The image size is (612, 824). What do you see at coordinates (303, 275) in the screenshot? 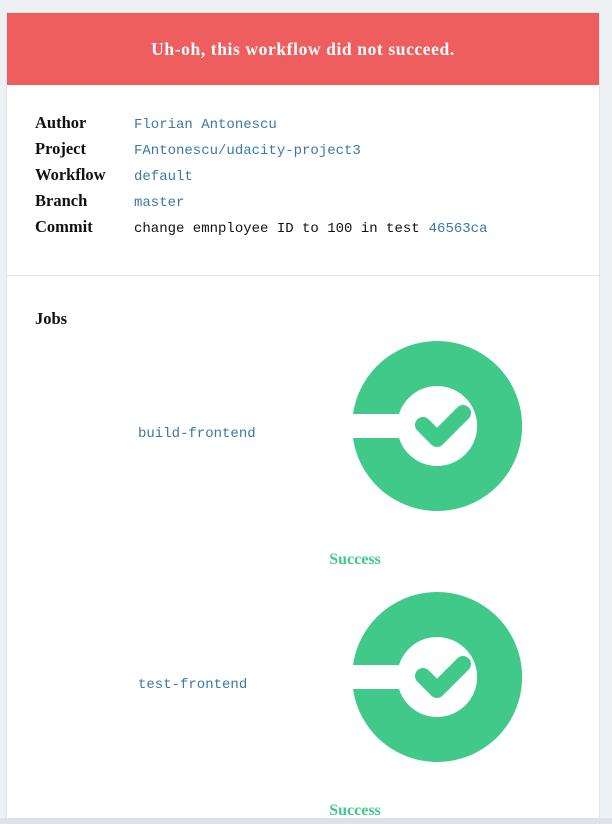
I see `section-divider` at bounding box center [303, 275].